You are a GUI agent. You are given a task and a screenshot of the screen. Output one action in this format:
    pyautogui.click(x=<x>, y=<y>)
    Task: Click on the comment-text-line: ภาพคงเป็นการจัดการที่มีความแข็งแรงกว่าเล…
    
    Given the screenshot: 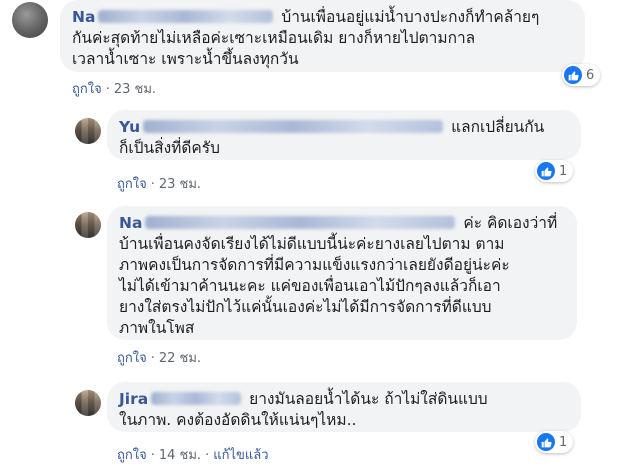 What is the action you would take?
    pyautogui.click(x=314, y=265)
    